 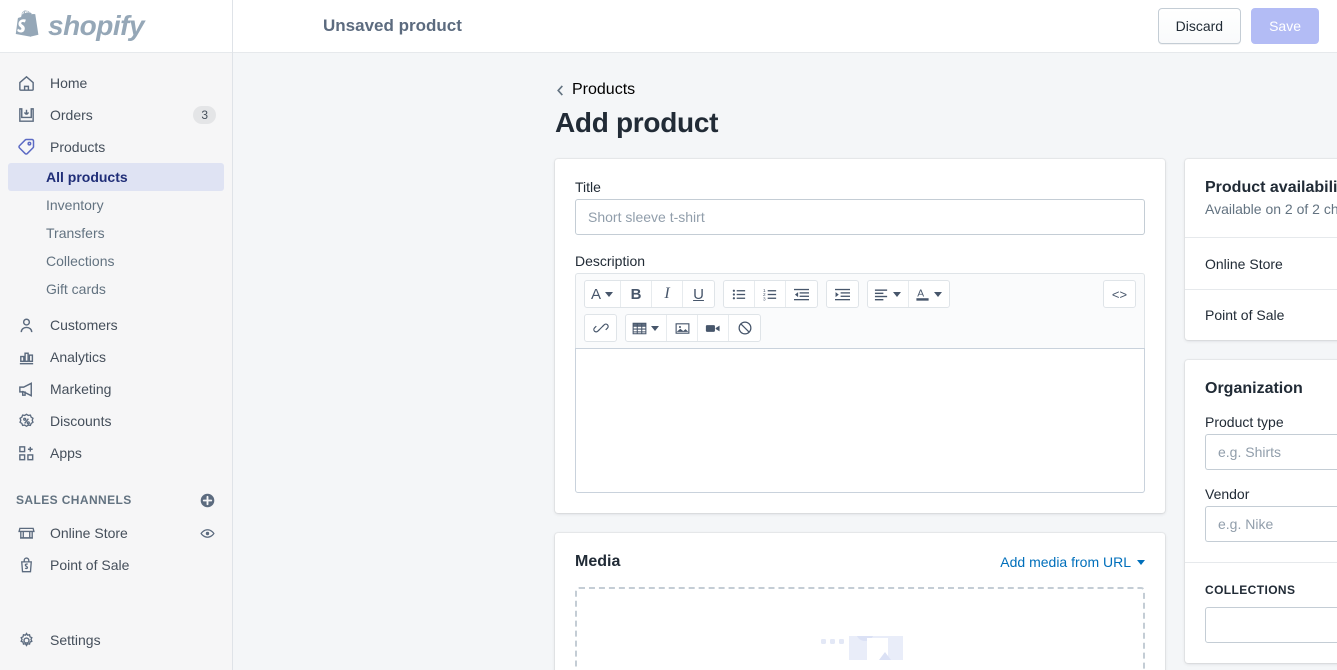 I want to click on sidebar-subitem-label: Transfers, so click(x=75, y=233).